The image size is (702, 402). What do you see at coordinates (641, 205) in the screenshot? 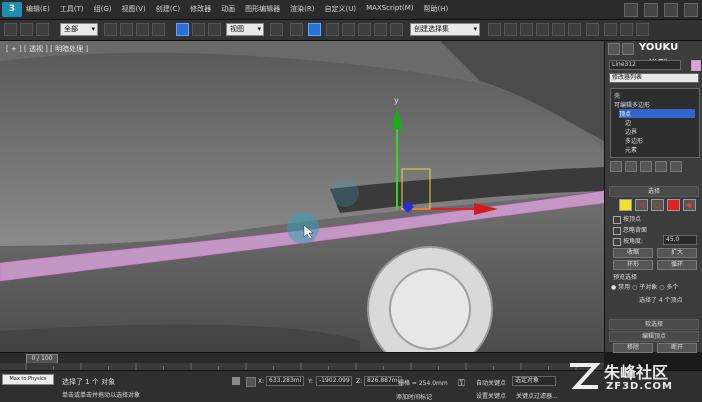
I see `edge-level-icon: ◁` at bounding box center [641, 205].